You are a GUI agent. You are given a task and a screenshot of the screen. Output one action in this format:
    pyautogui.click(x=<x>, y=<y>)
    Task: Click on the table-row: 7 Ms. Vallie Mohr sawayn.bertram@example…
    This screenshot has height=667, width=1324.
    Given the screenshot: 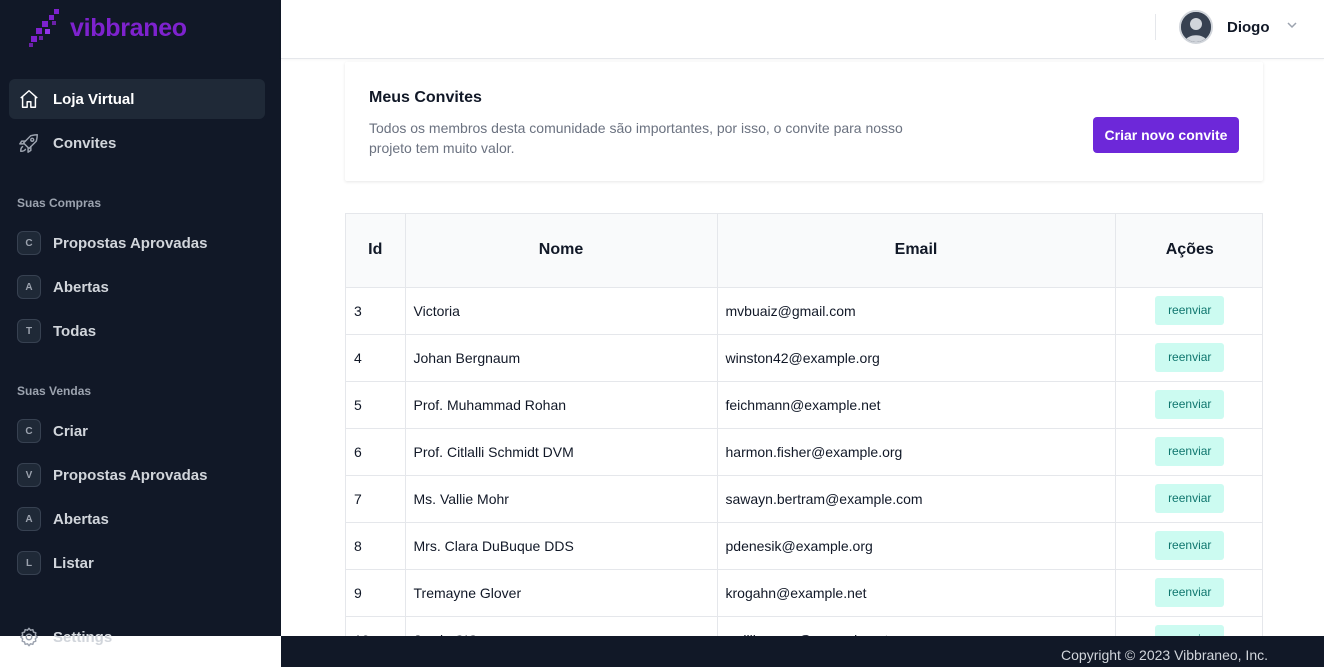 What is the action you would take?
    pyautogui.click(x=804, y=499)
    